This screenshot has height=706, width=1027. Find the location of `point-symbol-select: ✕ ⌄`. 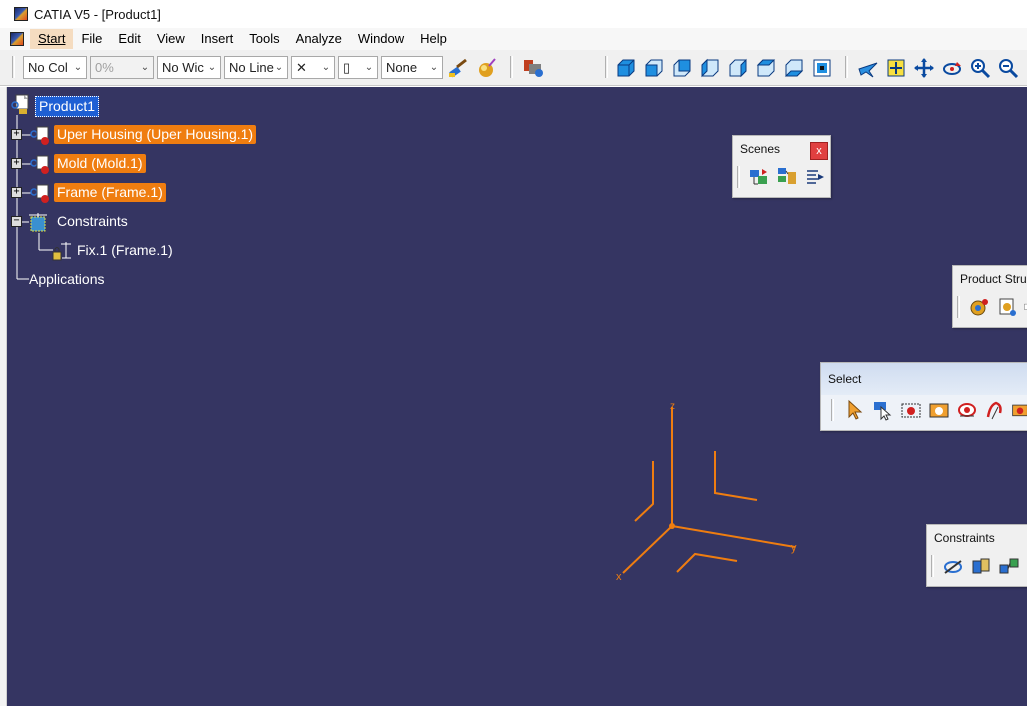

point-symbol-select: ✕ ⌄ is located at coordinates (313, 67).